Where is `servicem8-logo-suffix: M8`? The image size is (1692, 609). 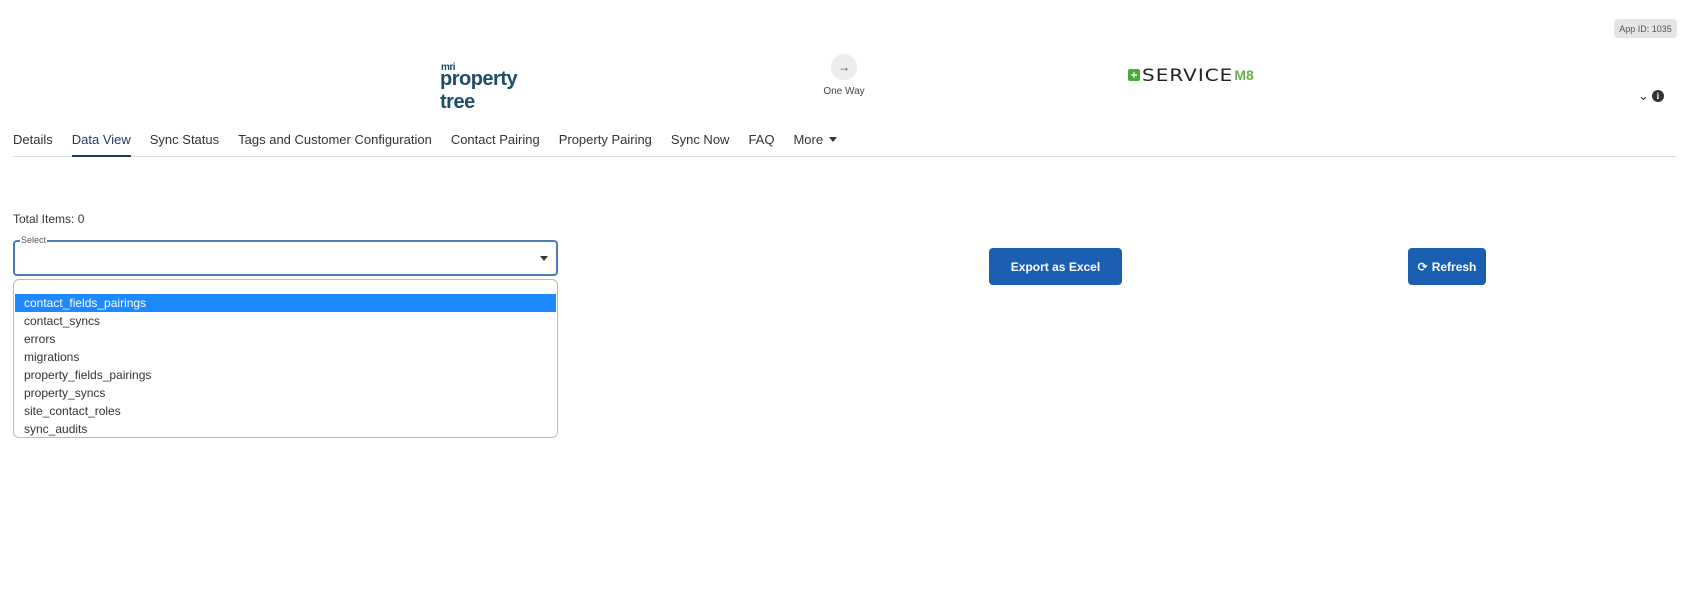
servicem8-logo-suffix: M8 is located at coordinates (1244, 75).